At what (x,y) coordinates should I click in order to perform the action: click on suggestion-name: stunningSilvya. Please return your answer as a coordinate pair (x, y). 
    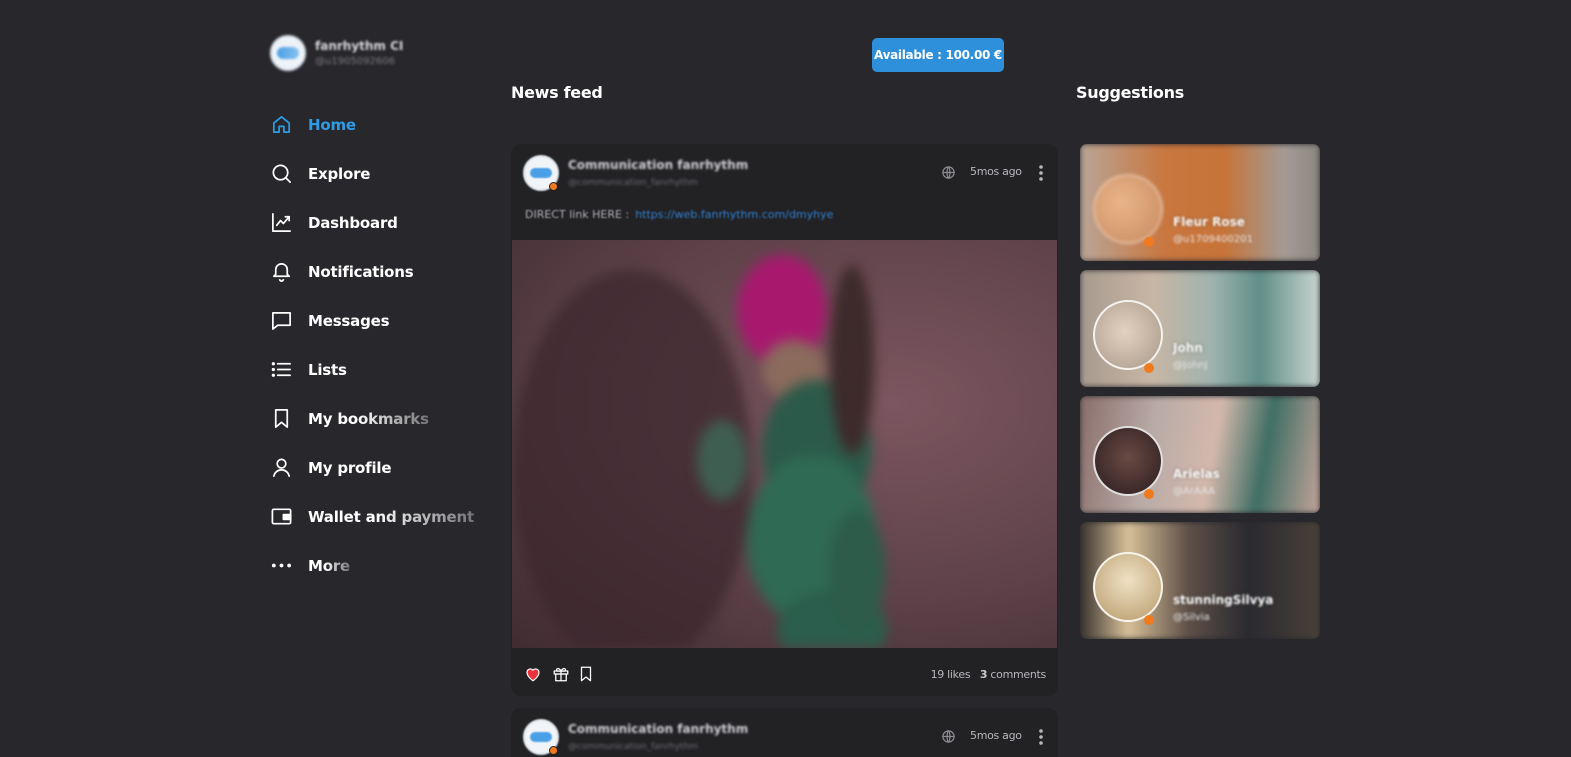
    Looking at the image, I should click on (1223, 600).